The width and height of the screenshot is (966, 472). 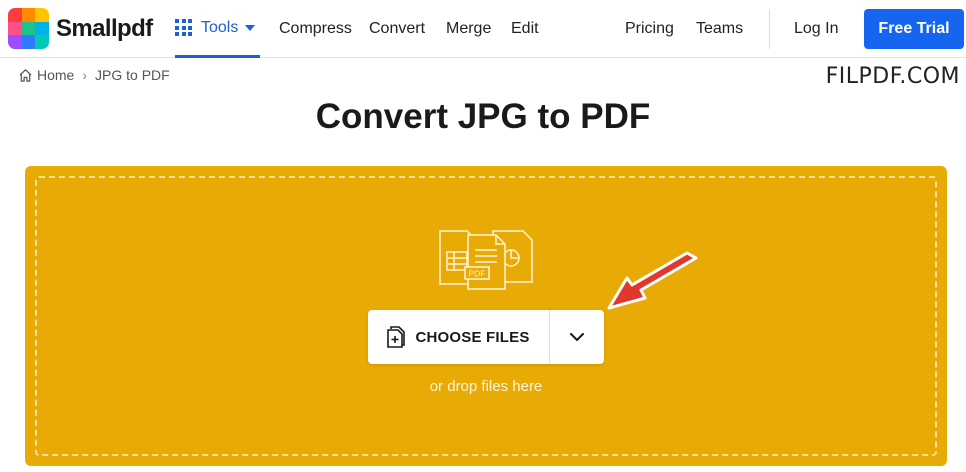 I want to click on smallpdf-logo: Smallpdf, so click(x=80, y=28).